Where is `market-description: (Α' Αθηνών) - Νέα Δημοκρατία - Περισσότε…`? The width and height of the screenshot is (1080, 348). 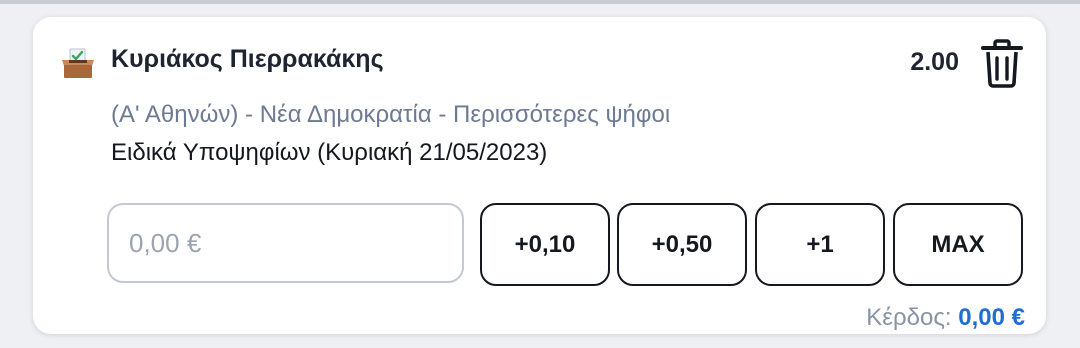
market-description: (Α' Αθηνών) - Νέα Δημοκρατία - Περισσότε… is located at coordinates (391, 114).